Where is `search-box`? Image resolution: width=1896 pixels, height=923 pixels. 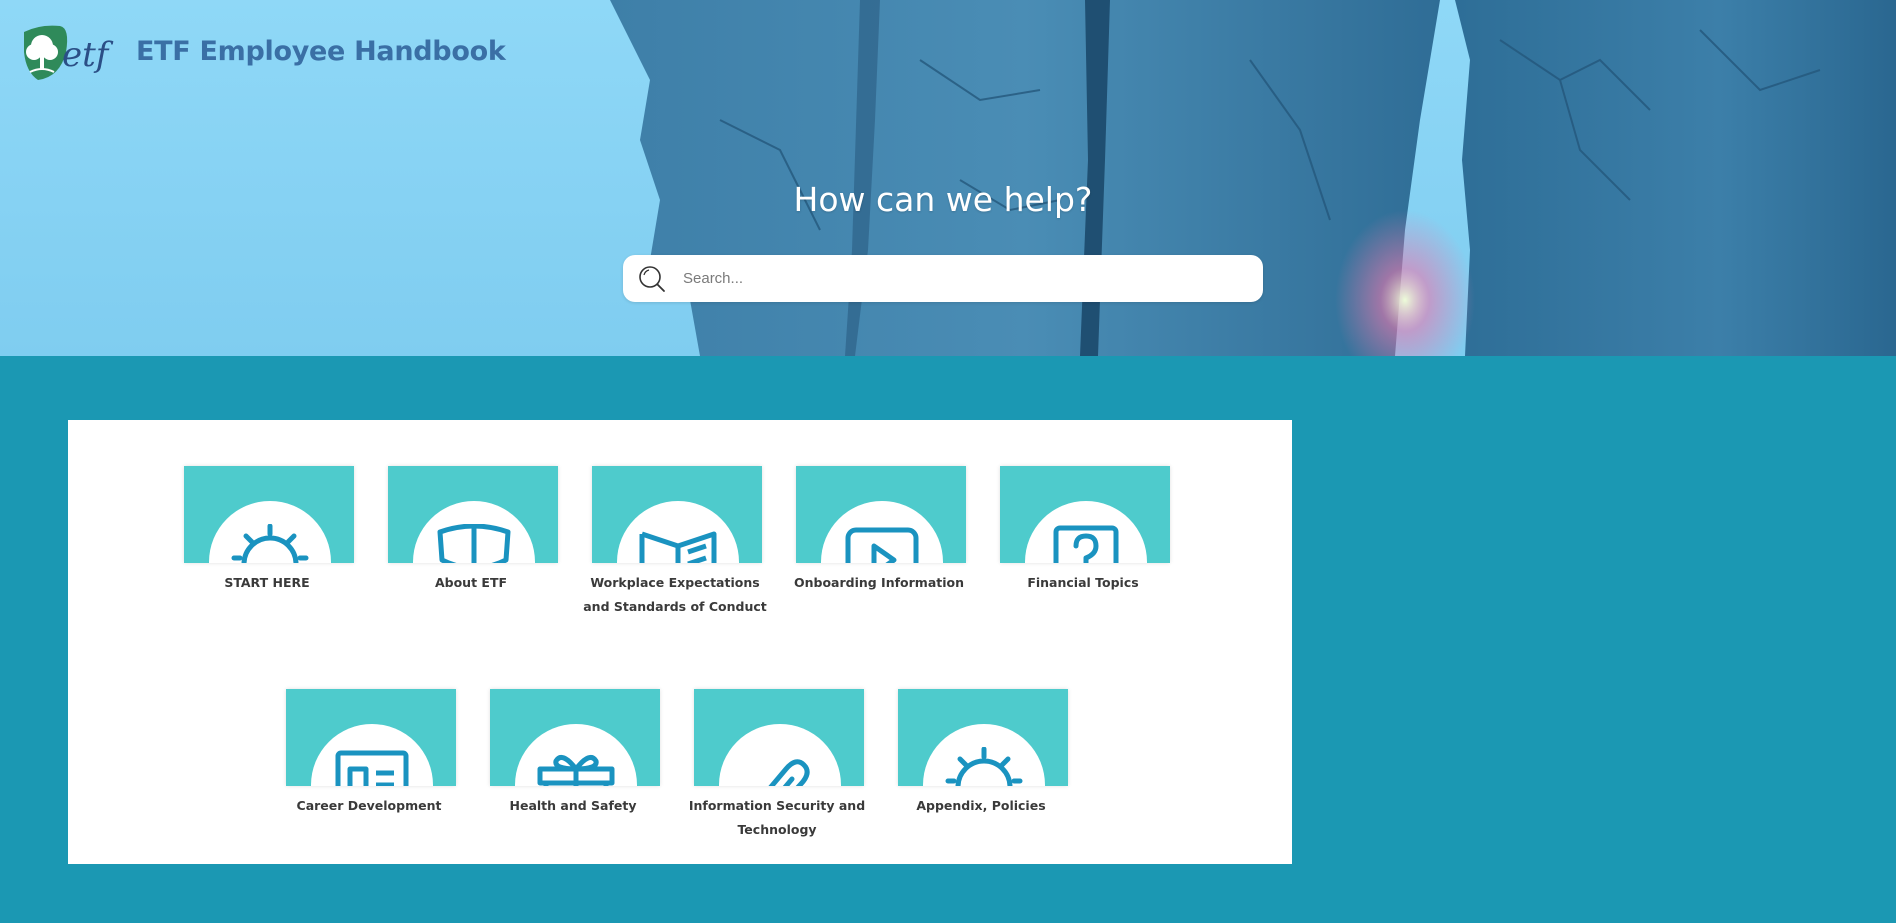 search-box is located at coordinates (943, 278).